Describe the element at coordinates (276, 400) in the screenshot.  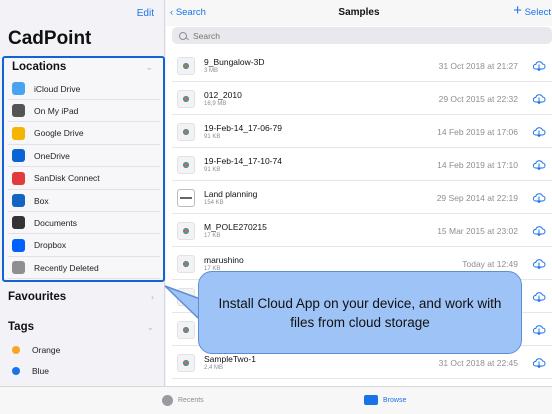
I see `tab-bar: Recents Browse` at that location.